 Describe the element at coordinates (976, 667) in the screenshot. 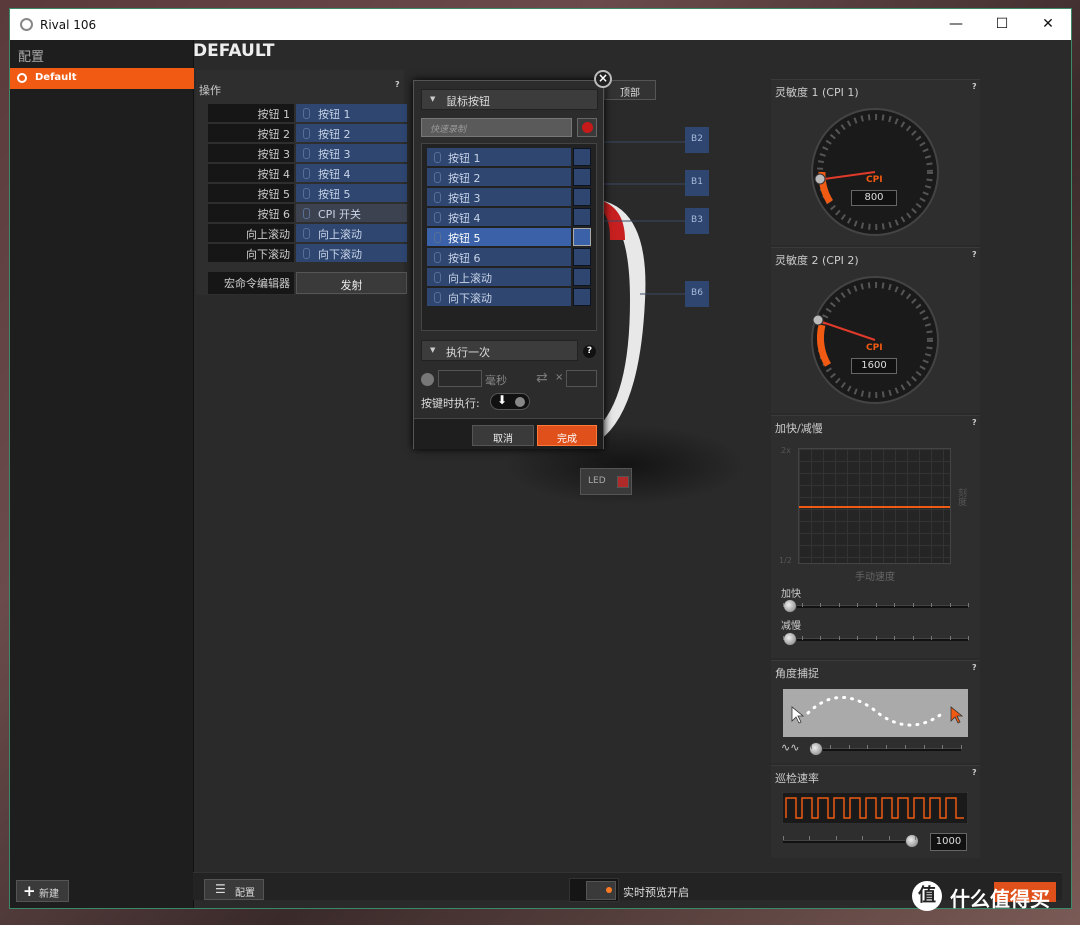

I see `angle-help-icon: ?` at that location.